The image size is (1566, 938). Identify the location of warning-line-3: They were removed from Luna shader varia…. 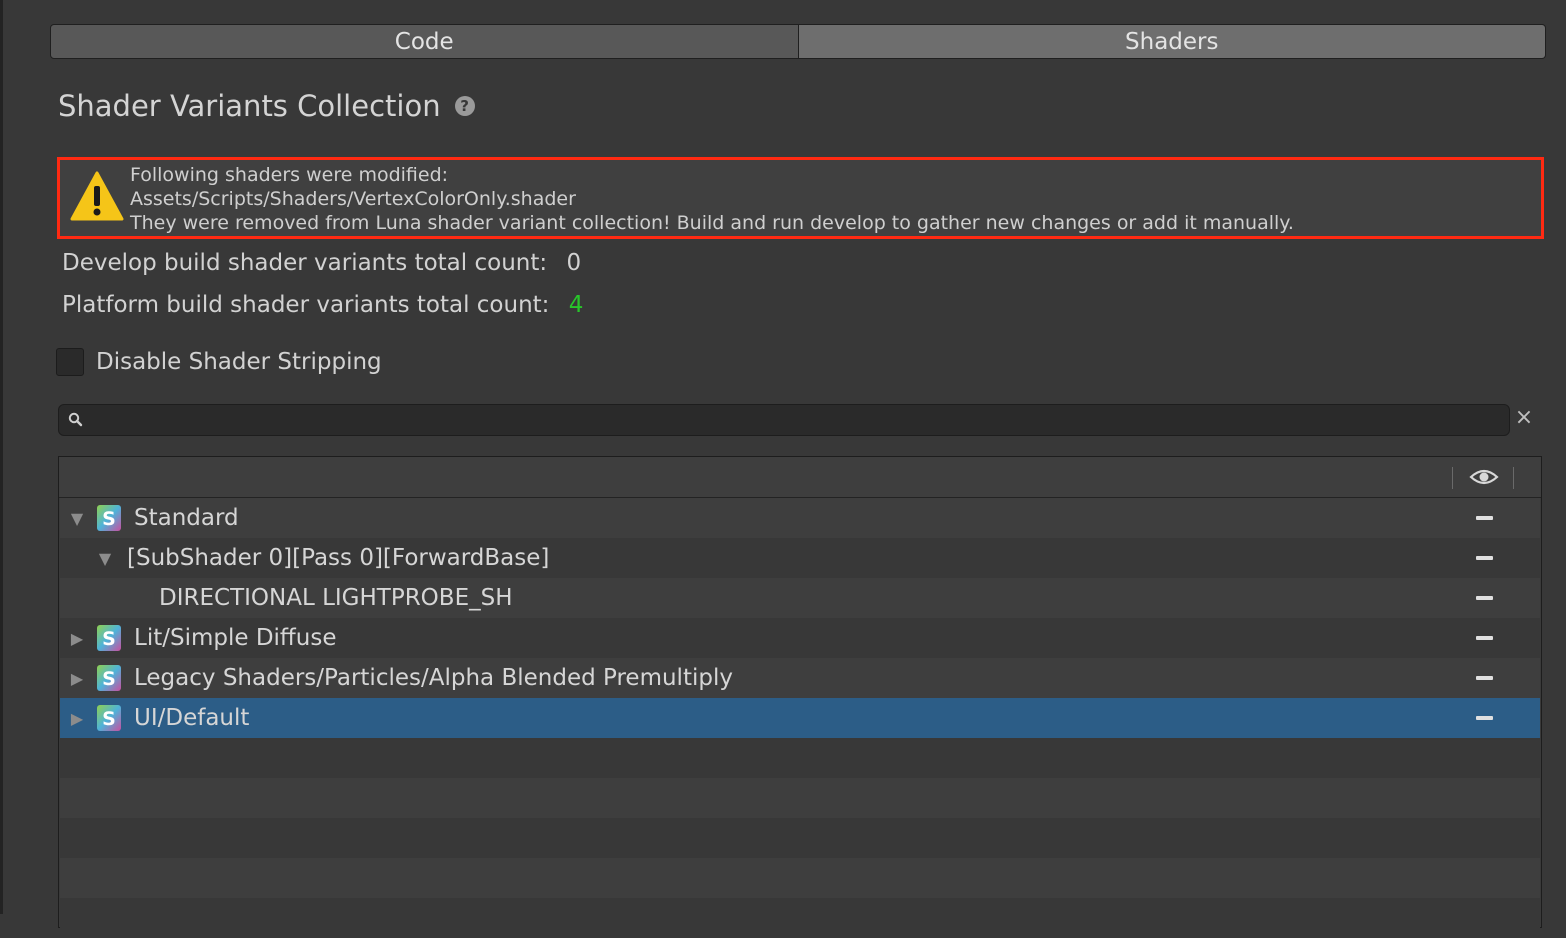
(712, 223).